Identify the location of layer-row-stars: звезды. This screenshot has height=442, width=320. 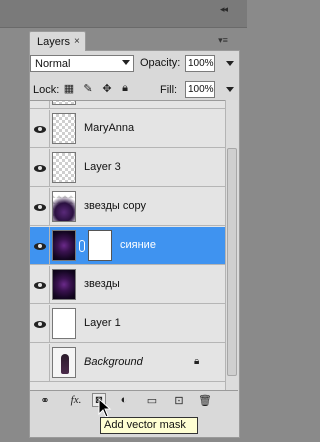
(127, 285).